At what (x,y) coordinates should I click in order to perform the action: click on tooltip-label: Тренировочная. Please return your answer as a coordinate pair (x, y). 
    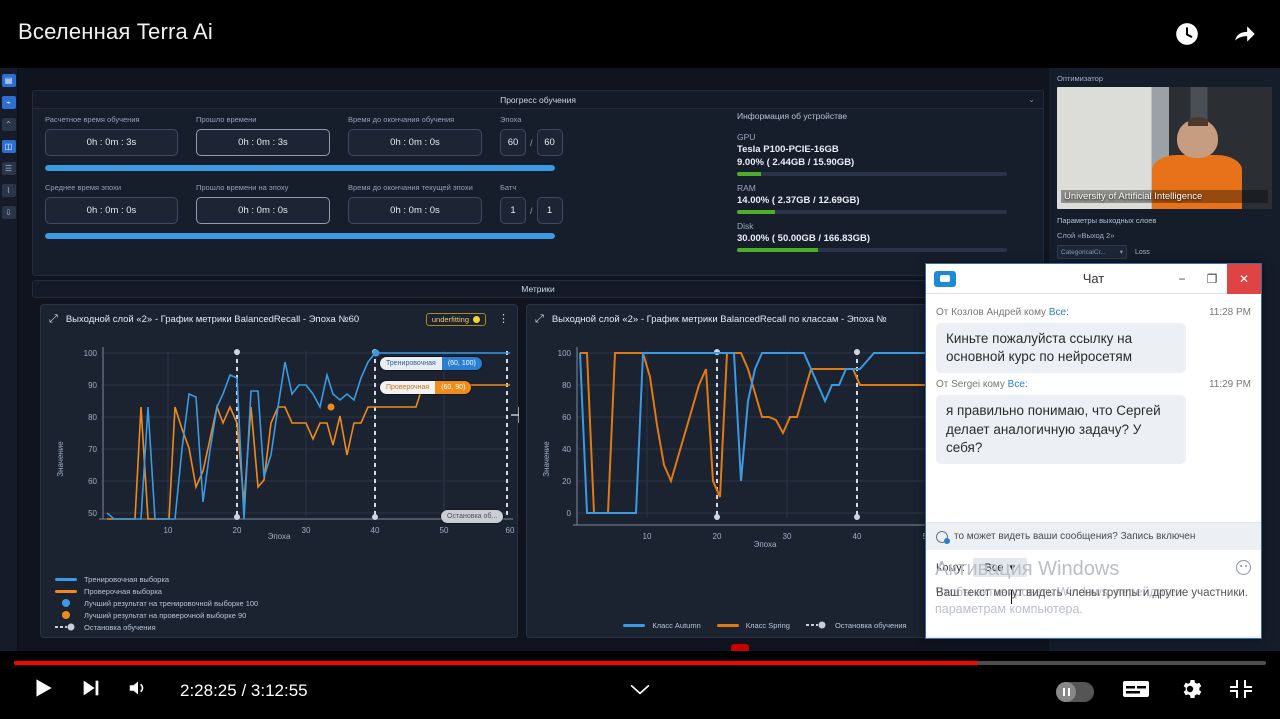
    Looking at the image, I should click on (411, 363).